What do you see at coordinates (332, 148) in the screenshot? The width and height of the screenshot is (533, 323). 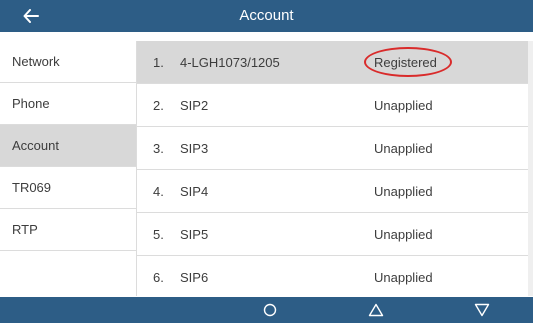 I see `account-row-3: 3. SIP3 Unapplied` at bounding box center [332, 148].